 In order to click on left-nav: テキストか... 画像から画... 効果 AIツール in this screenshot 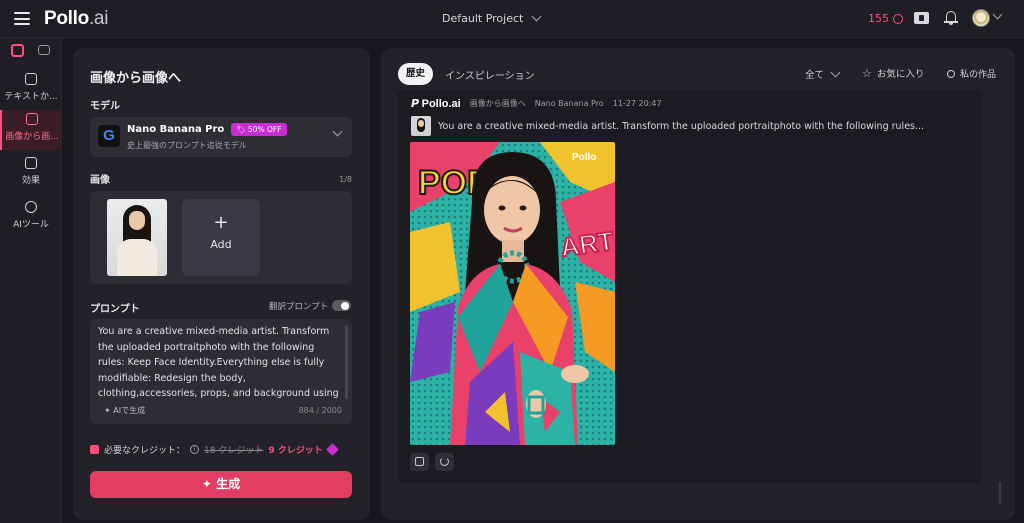, I will do `click(31, 280)`.